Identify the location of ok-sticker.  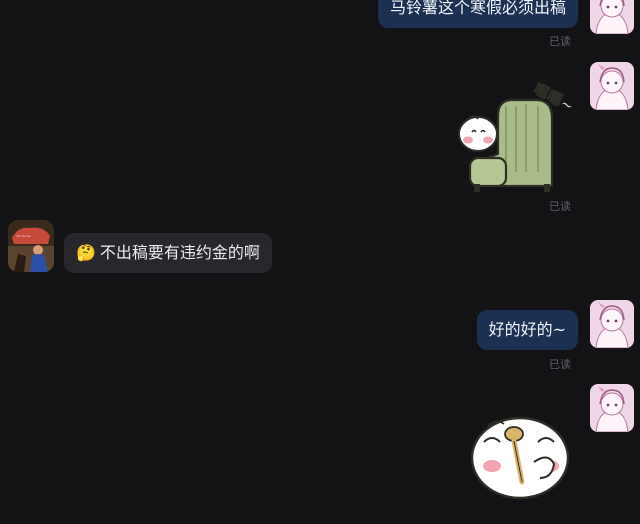
(521, 456).